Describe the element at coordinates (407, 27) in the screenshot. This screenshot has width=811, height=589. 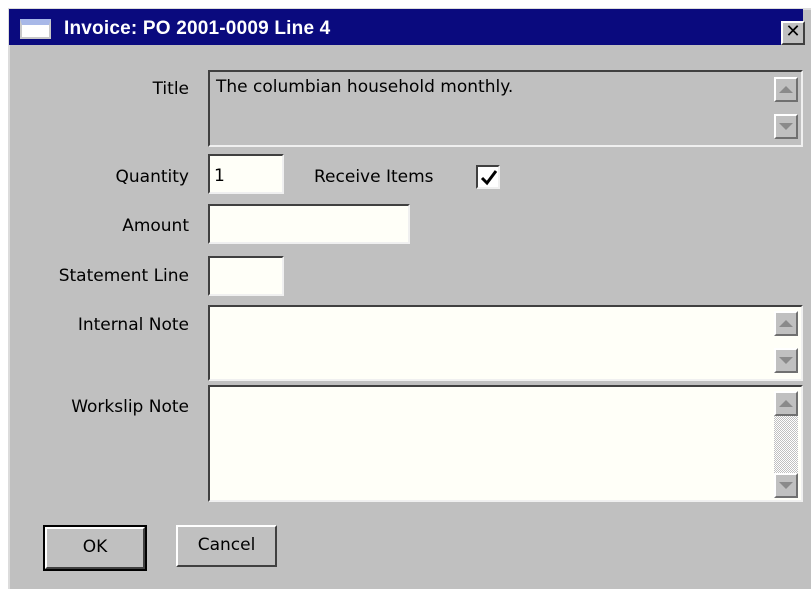
I see `title-bar: Invoice: PO 2001-0009 Line 4 ✕` at that location.